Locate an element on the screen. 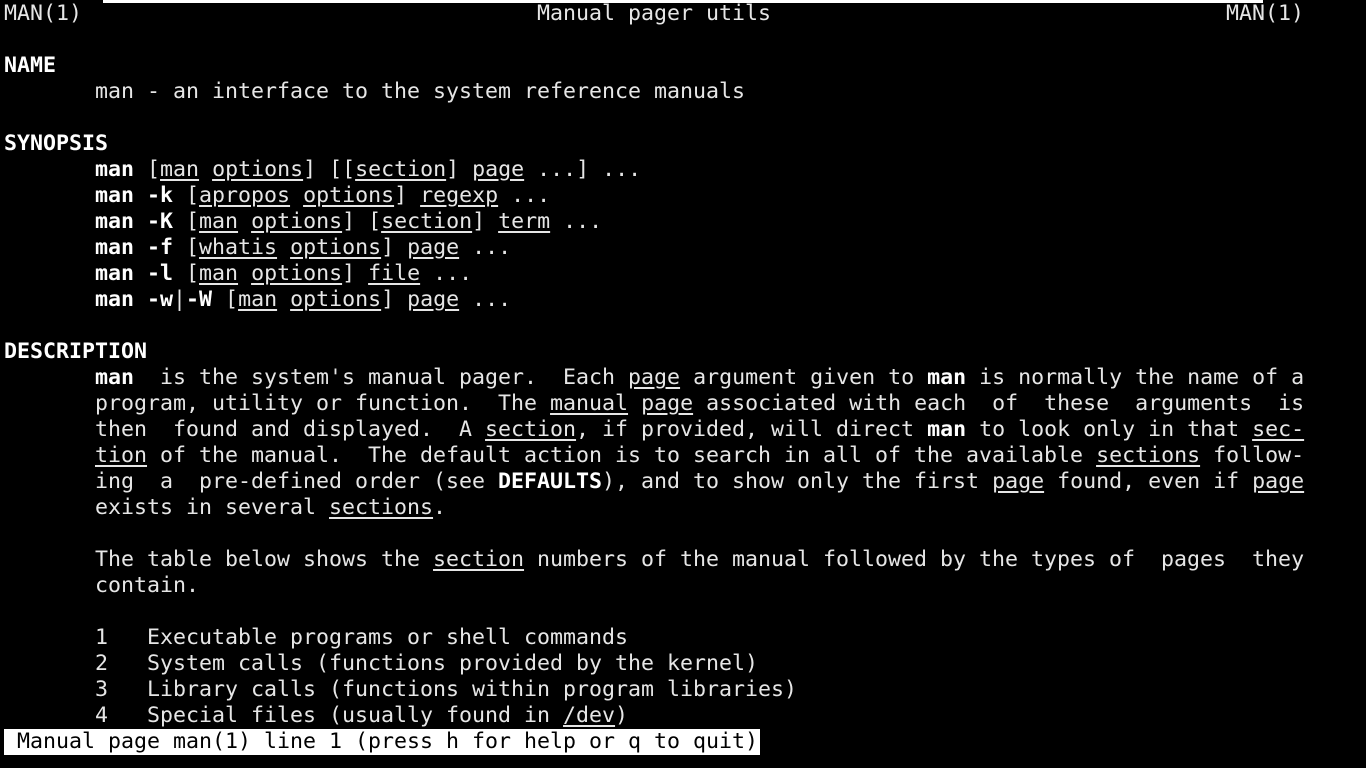 The width and height of the screenshot is (1366, 768). header-right: MAN(1) is located at coordinates (1265, 13).